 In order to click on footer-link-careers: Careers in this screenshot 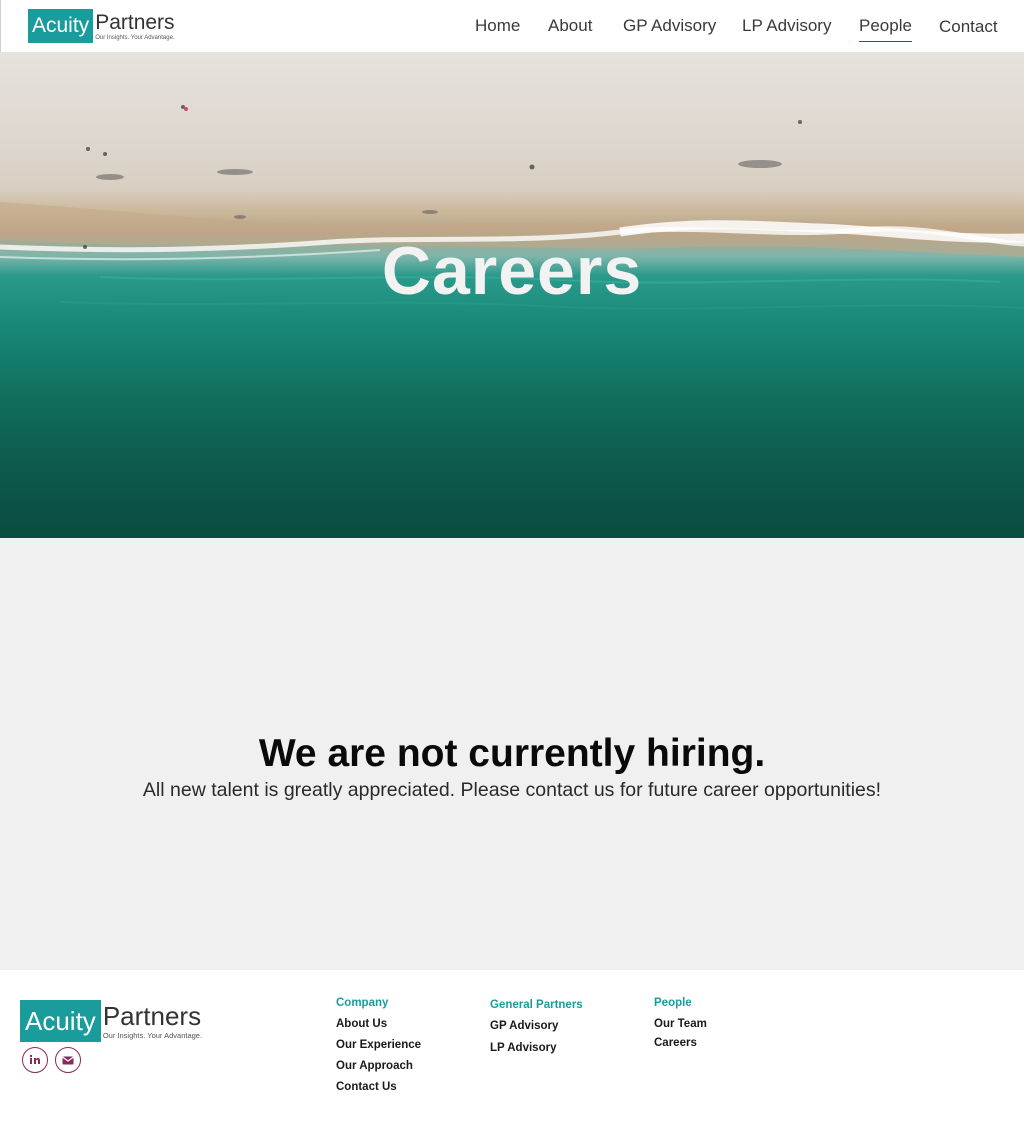, I will do `click(680, 1043)`.